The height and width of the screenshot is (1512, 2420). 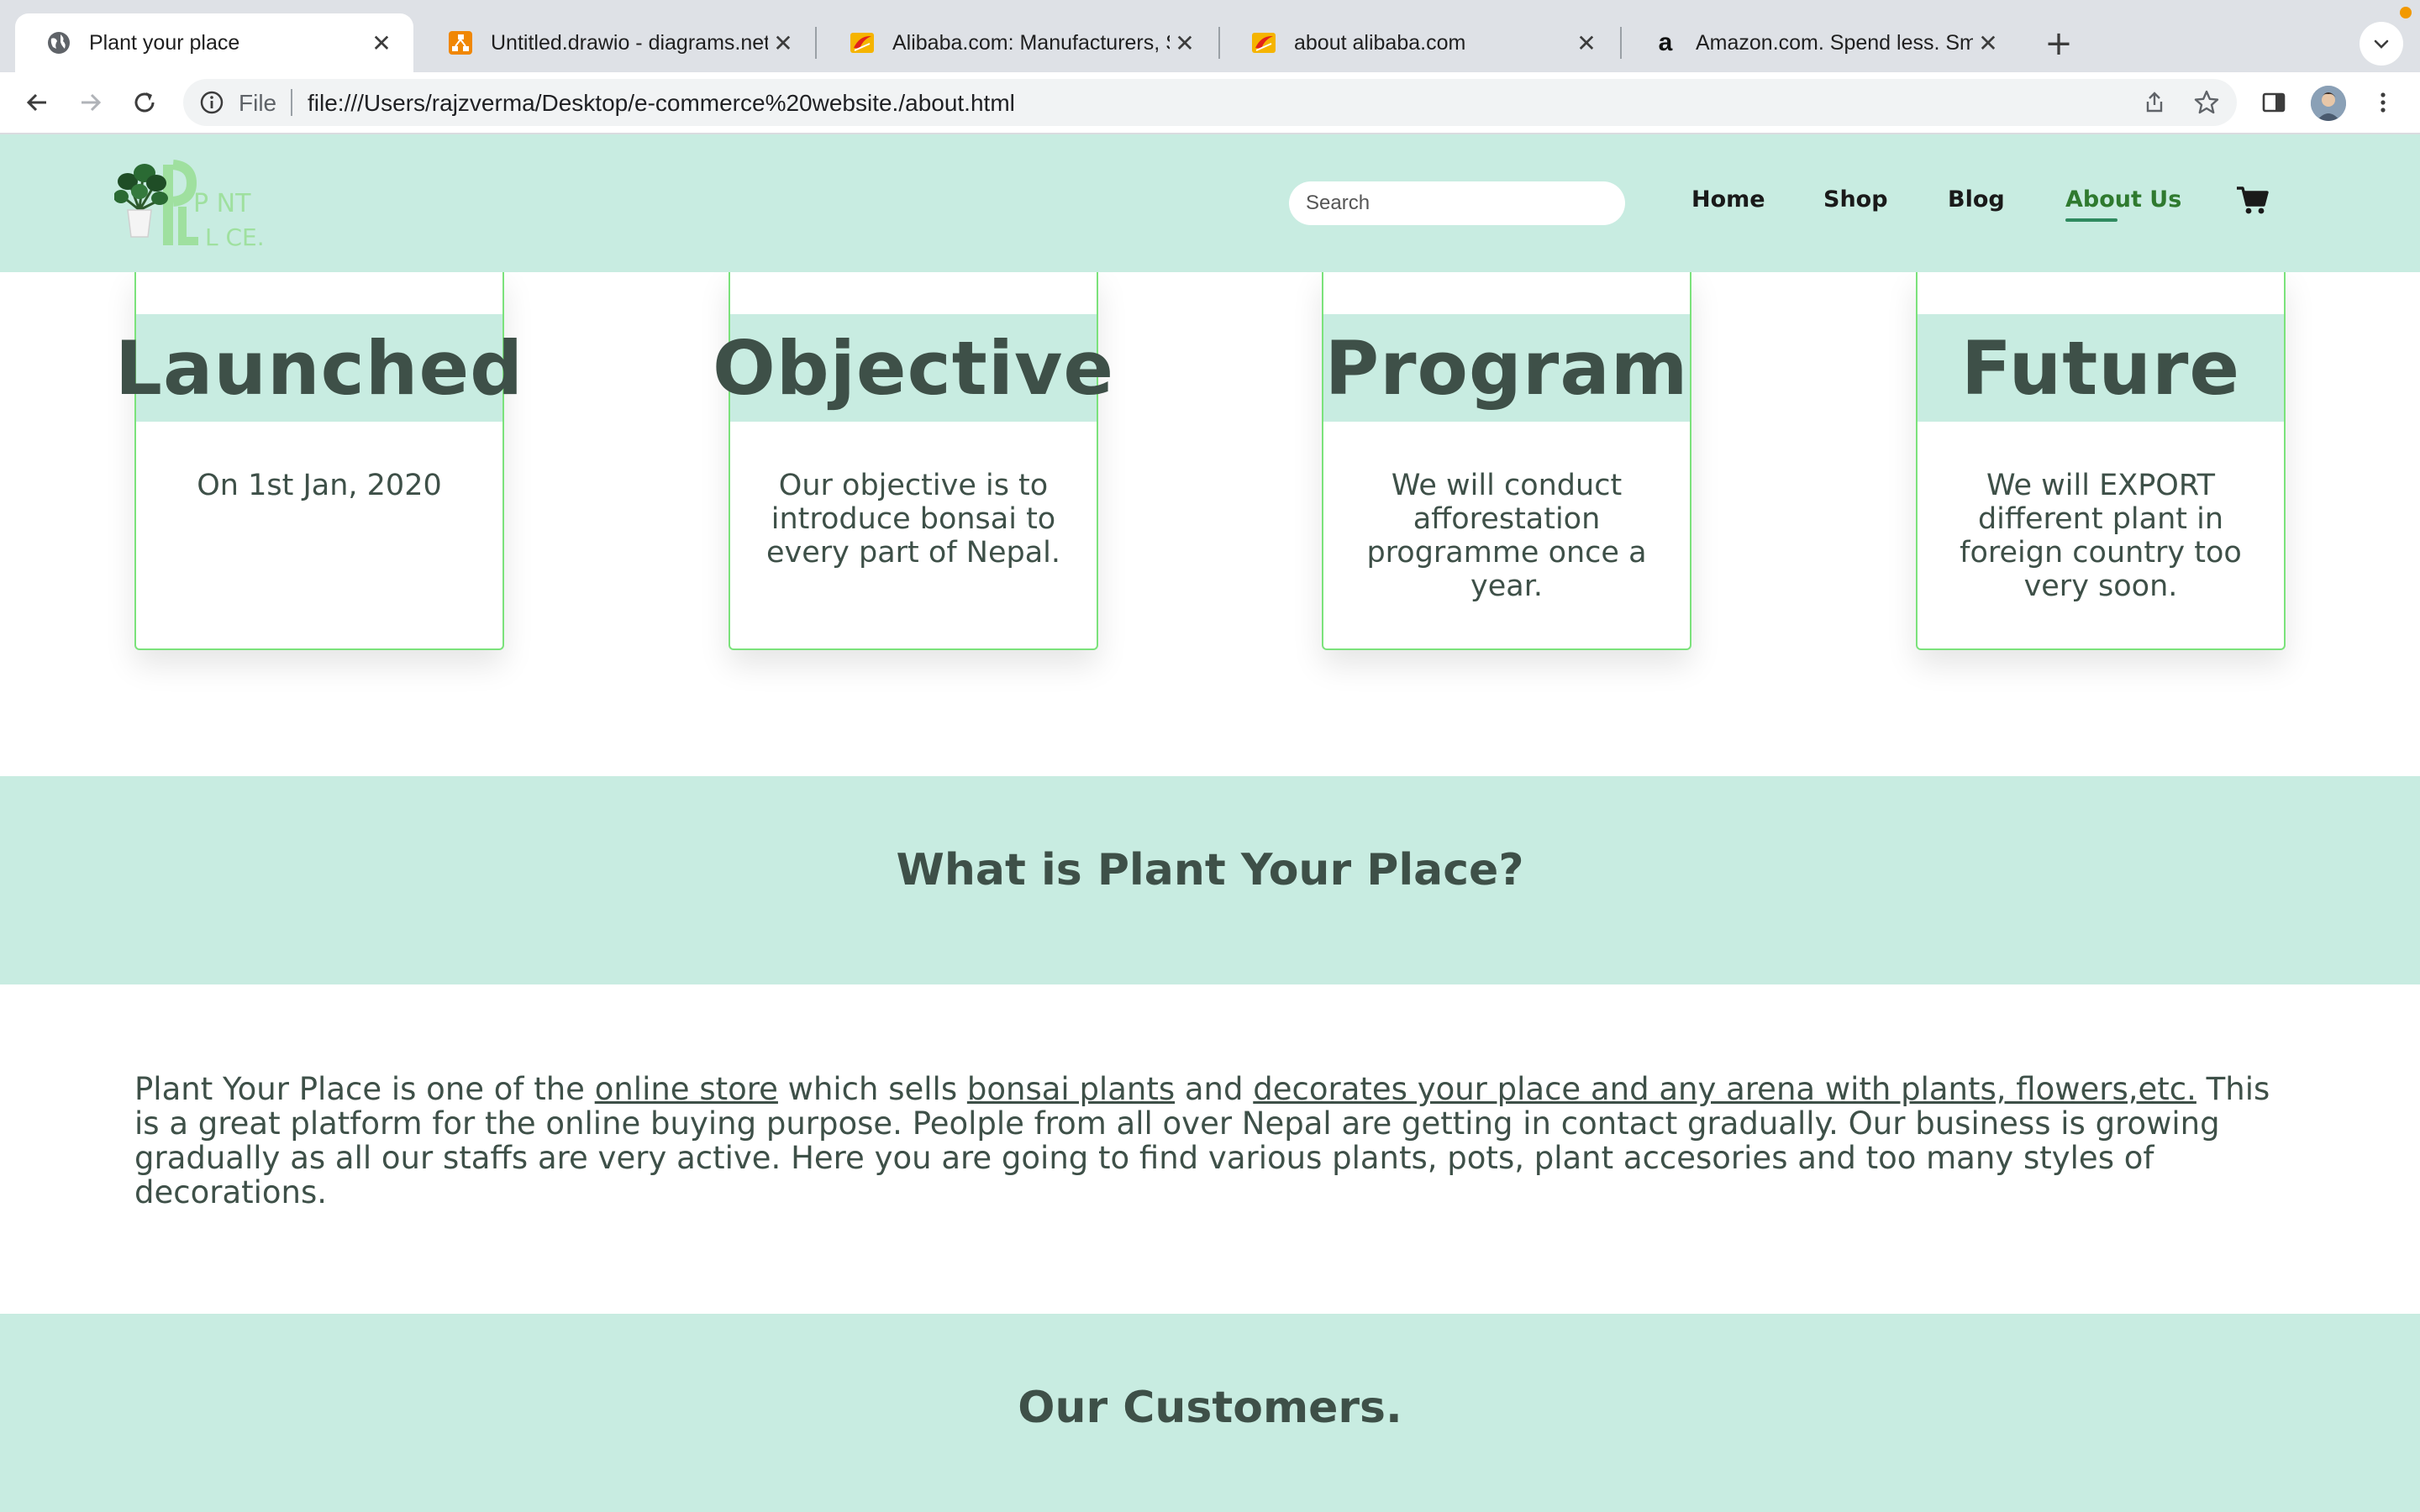 I want to click on logo-text-top: P NT, so click(x=222, y=203).